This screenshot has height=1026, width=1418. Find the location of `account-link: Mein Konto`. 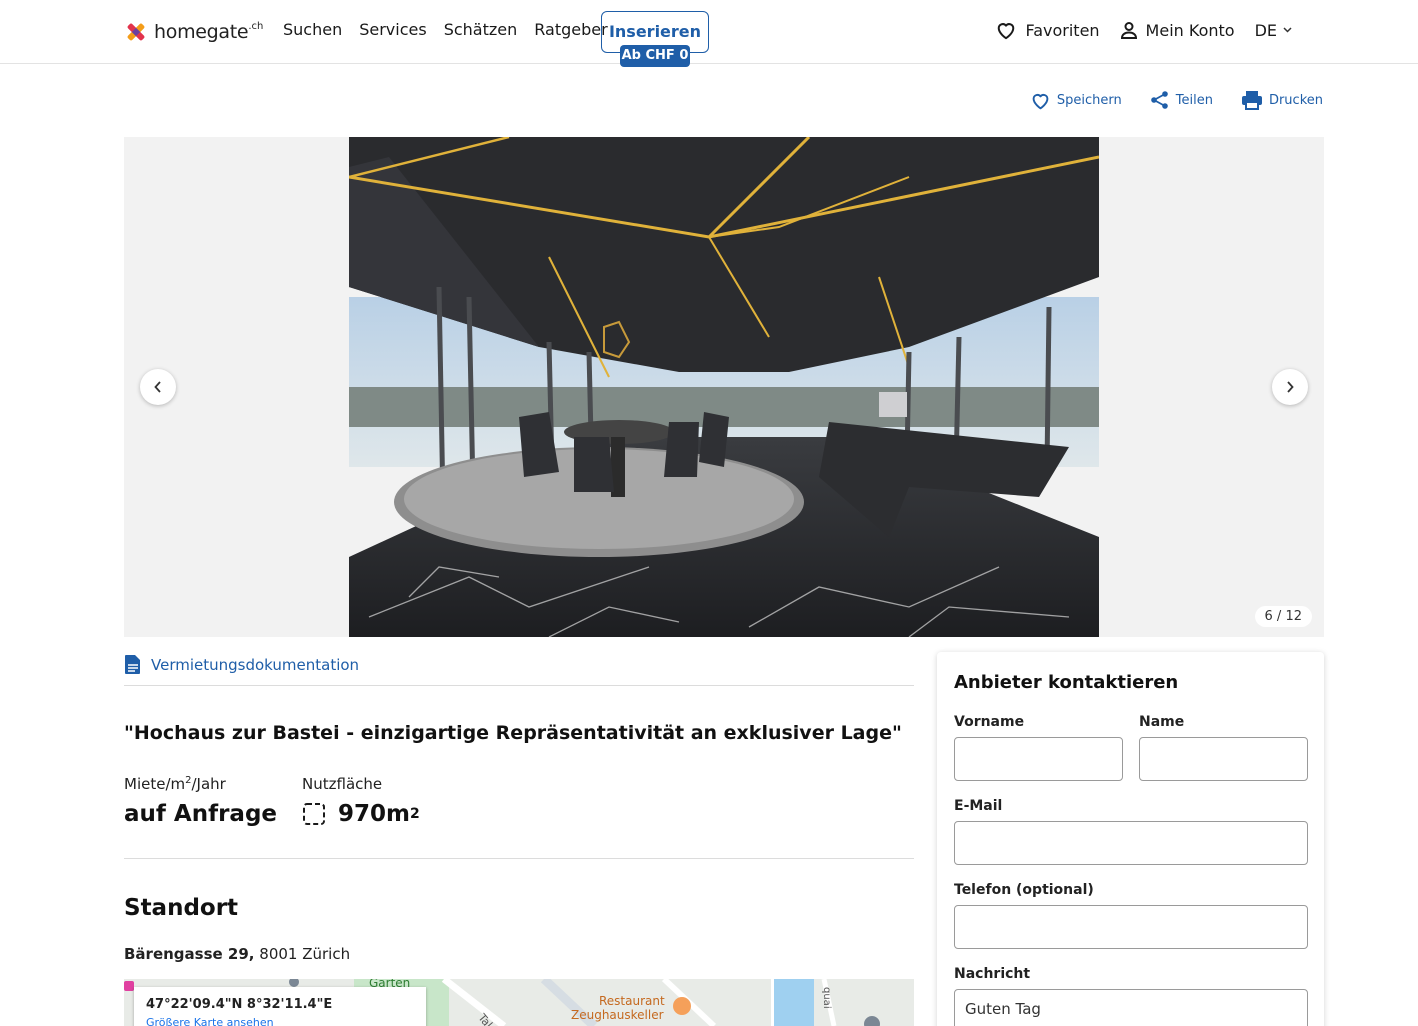

account-link: Mein Konto is located at coordinates (1177, 30).